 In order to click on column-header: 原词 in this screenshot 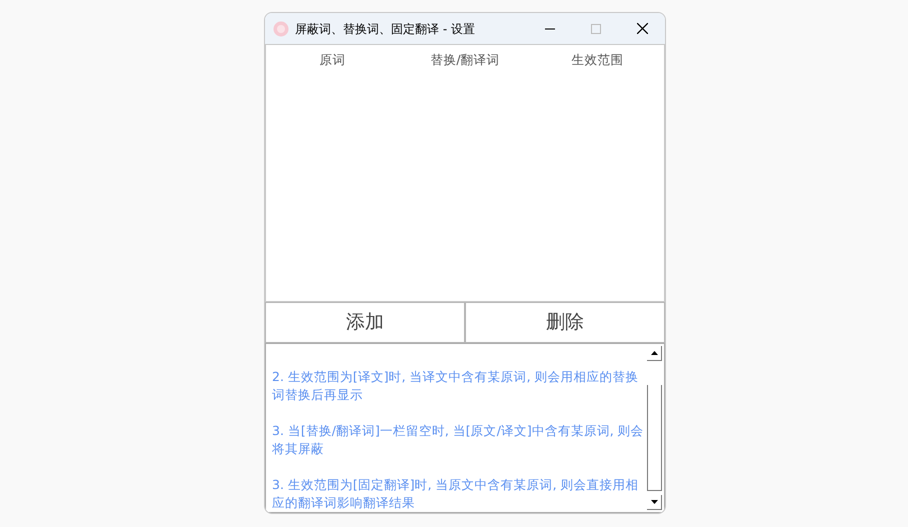, I will do `click(332, 60)`.